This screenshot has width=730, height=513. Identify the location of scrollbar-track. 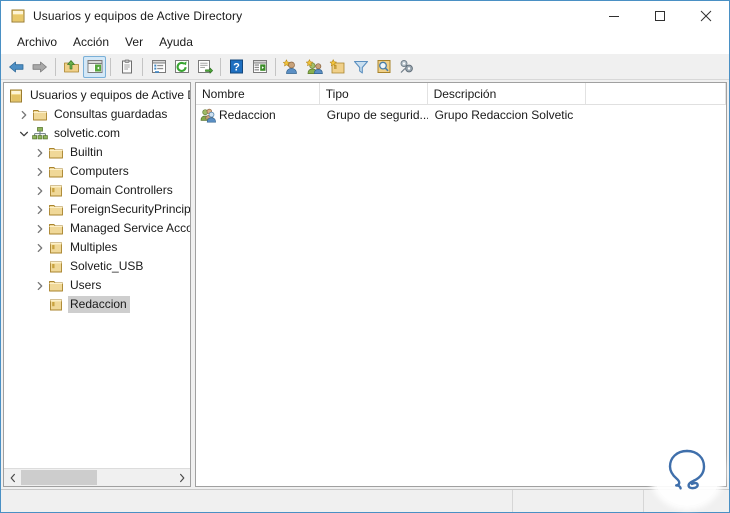
(97, 477).